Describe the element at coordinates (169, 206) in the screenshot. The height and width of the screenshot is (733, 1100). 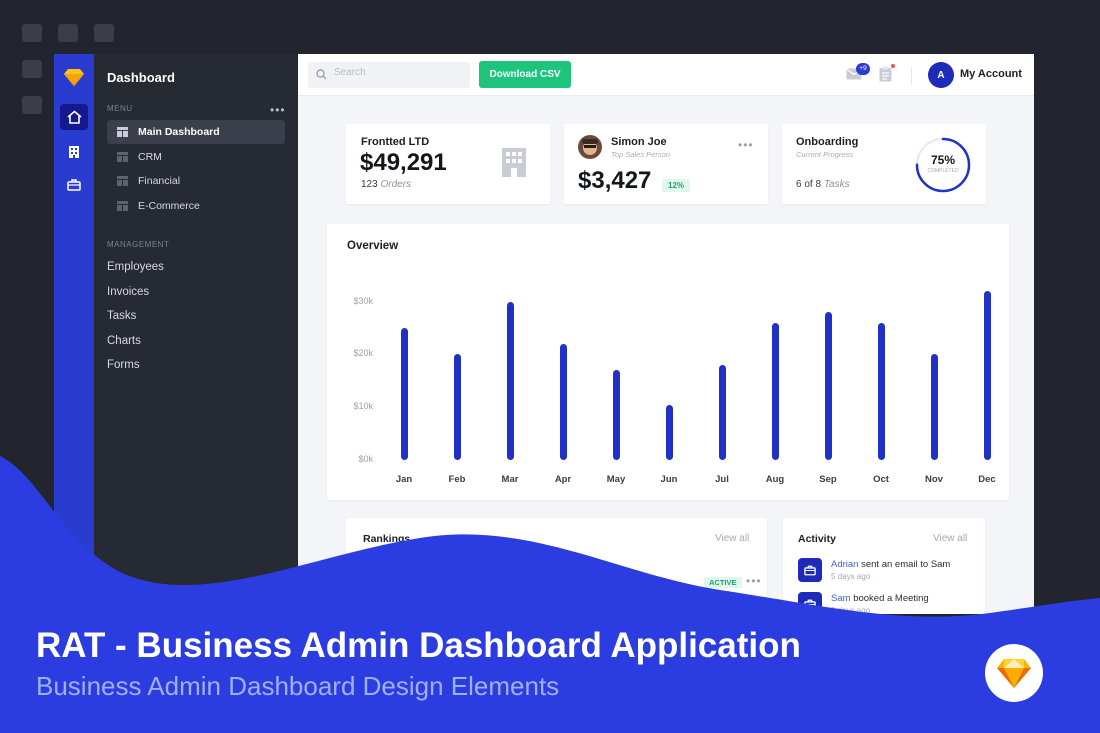
I see `sidebar-item-label: E-Commerce` at that location.